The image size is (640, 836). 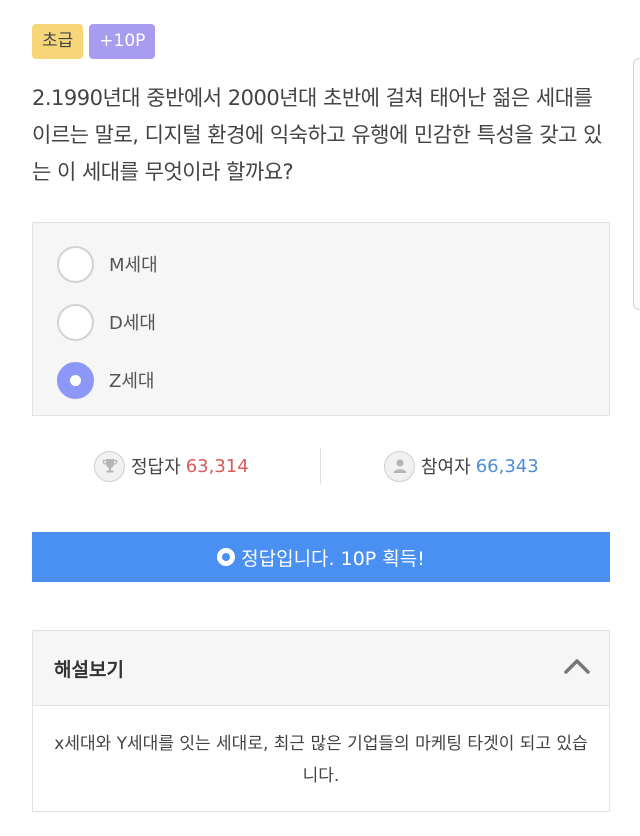 I want to click on participants-value: 66,343, so click(x=507, y=466).